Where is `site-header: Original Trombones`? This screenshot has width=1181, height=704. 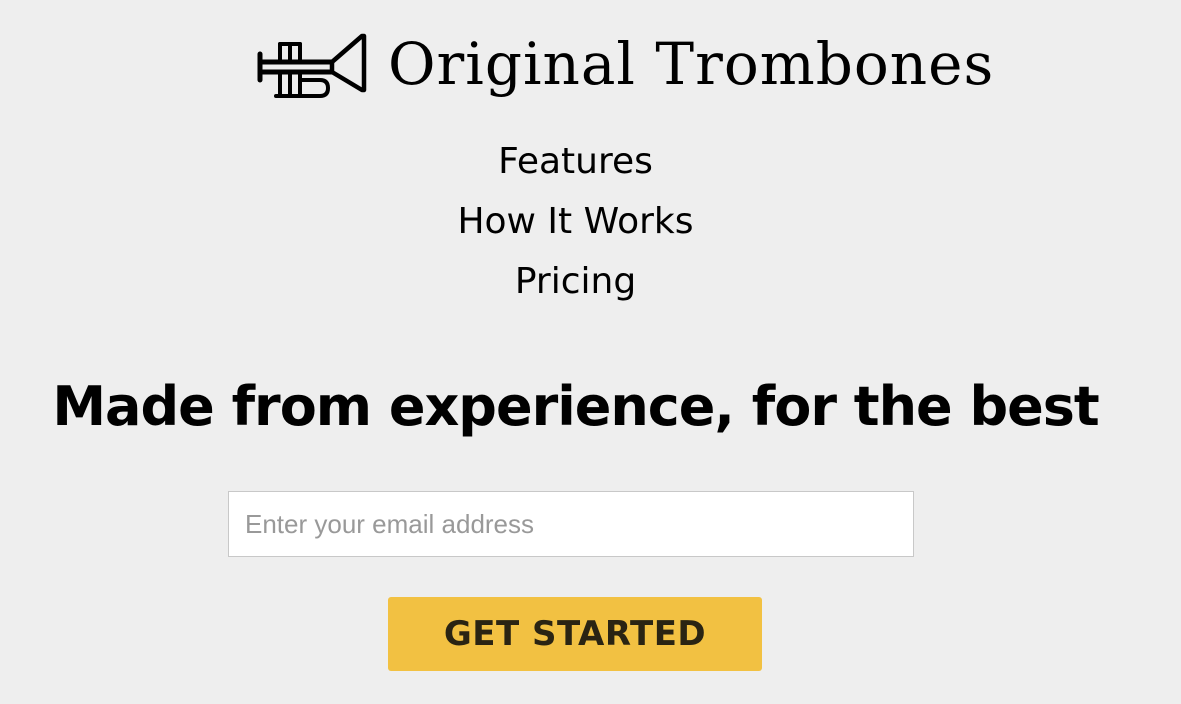 site-header: Original Trombones is located at coordinates (590, 67).